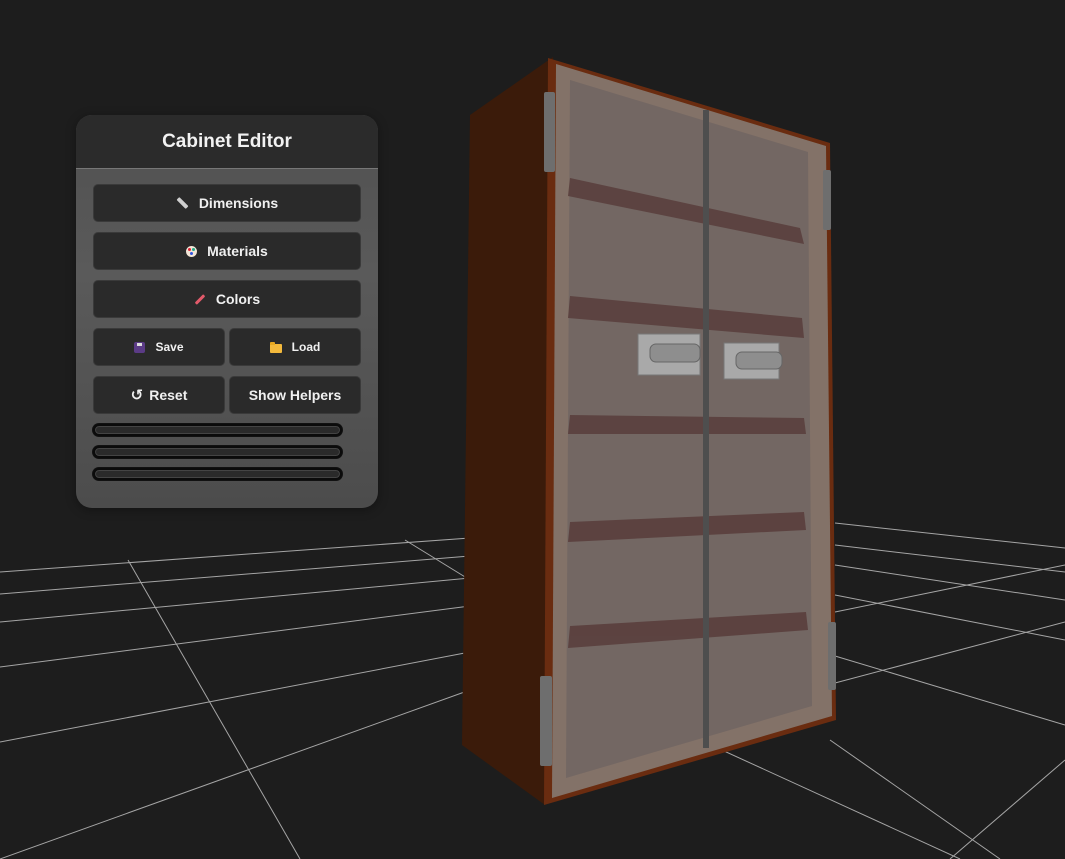 The image size is (1065, 859). I want to click on panel-title: Cabinet Editor, so click(227, 141).